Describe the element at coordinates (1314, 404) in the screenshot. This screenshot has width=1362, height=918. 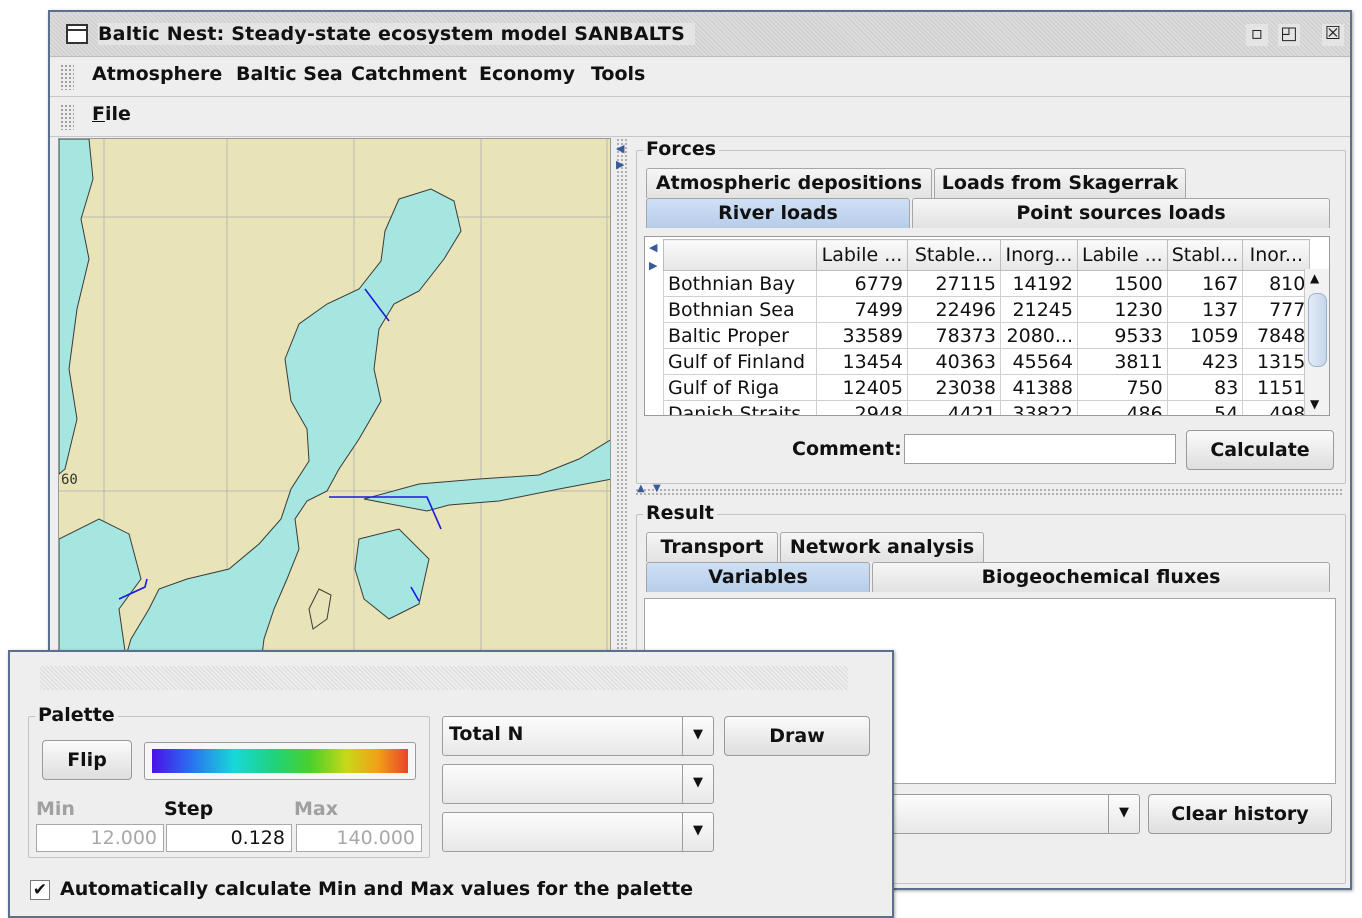
I see `scroll-down-icon: ▼` at that location.